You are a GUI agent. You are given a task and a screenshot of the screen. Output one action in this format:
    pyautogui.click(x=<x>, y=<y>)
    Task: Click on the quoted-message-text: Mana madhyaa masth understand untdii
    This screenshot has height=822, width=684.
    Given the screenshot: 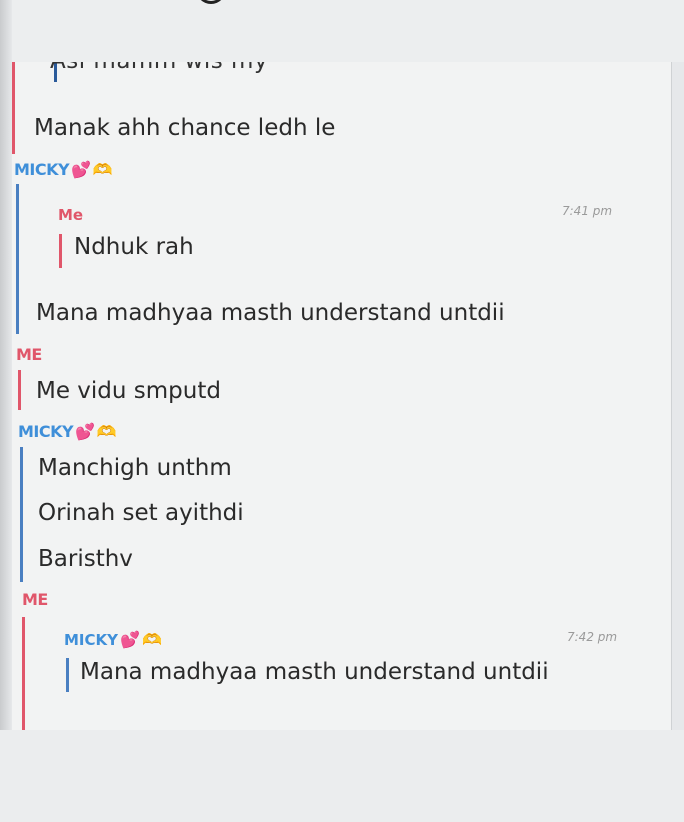 What is the action you would take?
    pyautogui.click(x=314, y=672)
    